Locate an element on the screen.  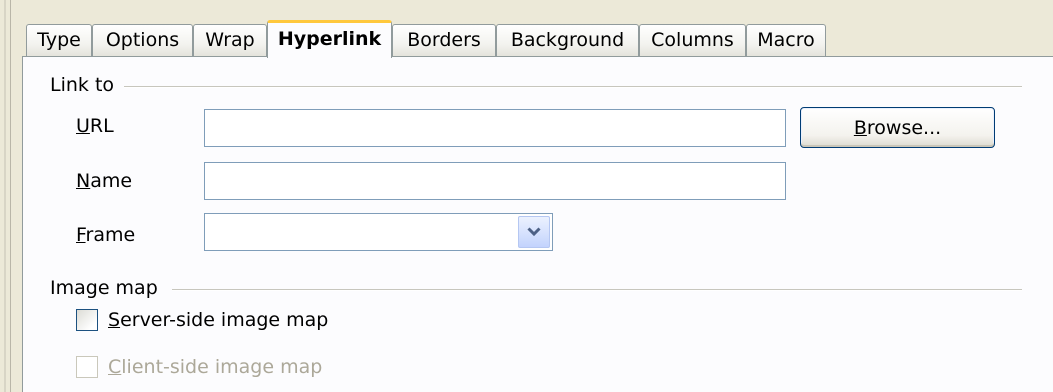
frame-dropdown-button is located at coordinates (534, 232).